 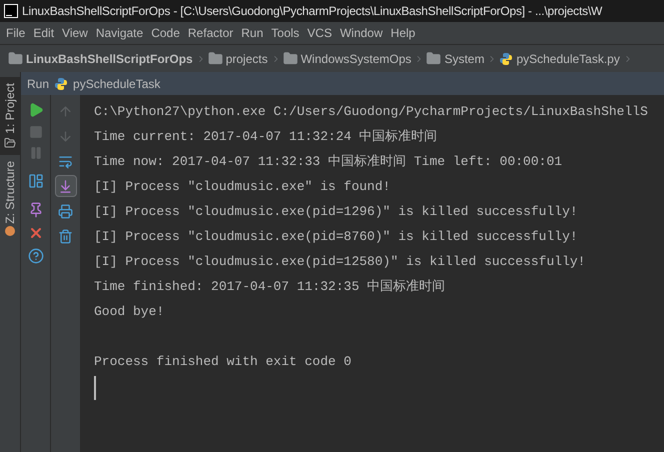 I want to click on console-line: Time finished: 2017-04-07 11:32:35 中国标准时间, so click(x=270, y=287).